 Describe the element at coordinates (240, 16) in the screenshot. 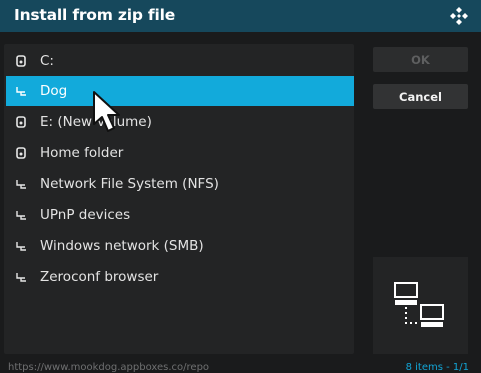

I see `dialog-title-bar: Install from zip file` at that location.